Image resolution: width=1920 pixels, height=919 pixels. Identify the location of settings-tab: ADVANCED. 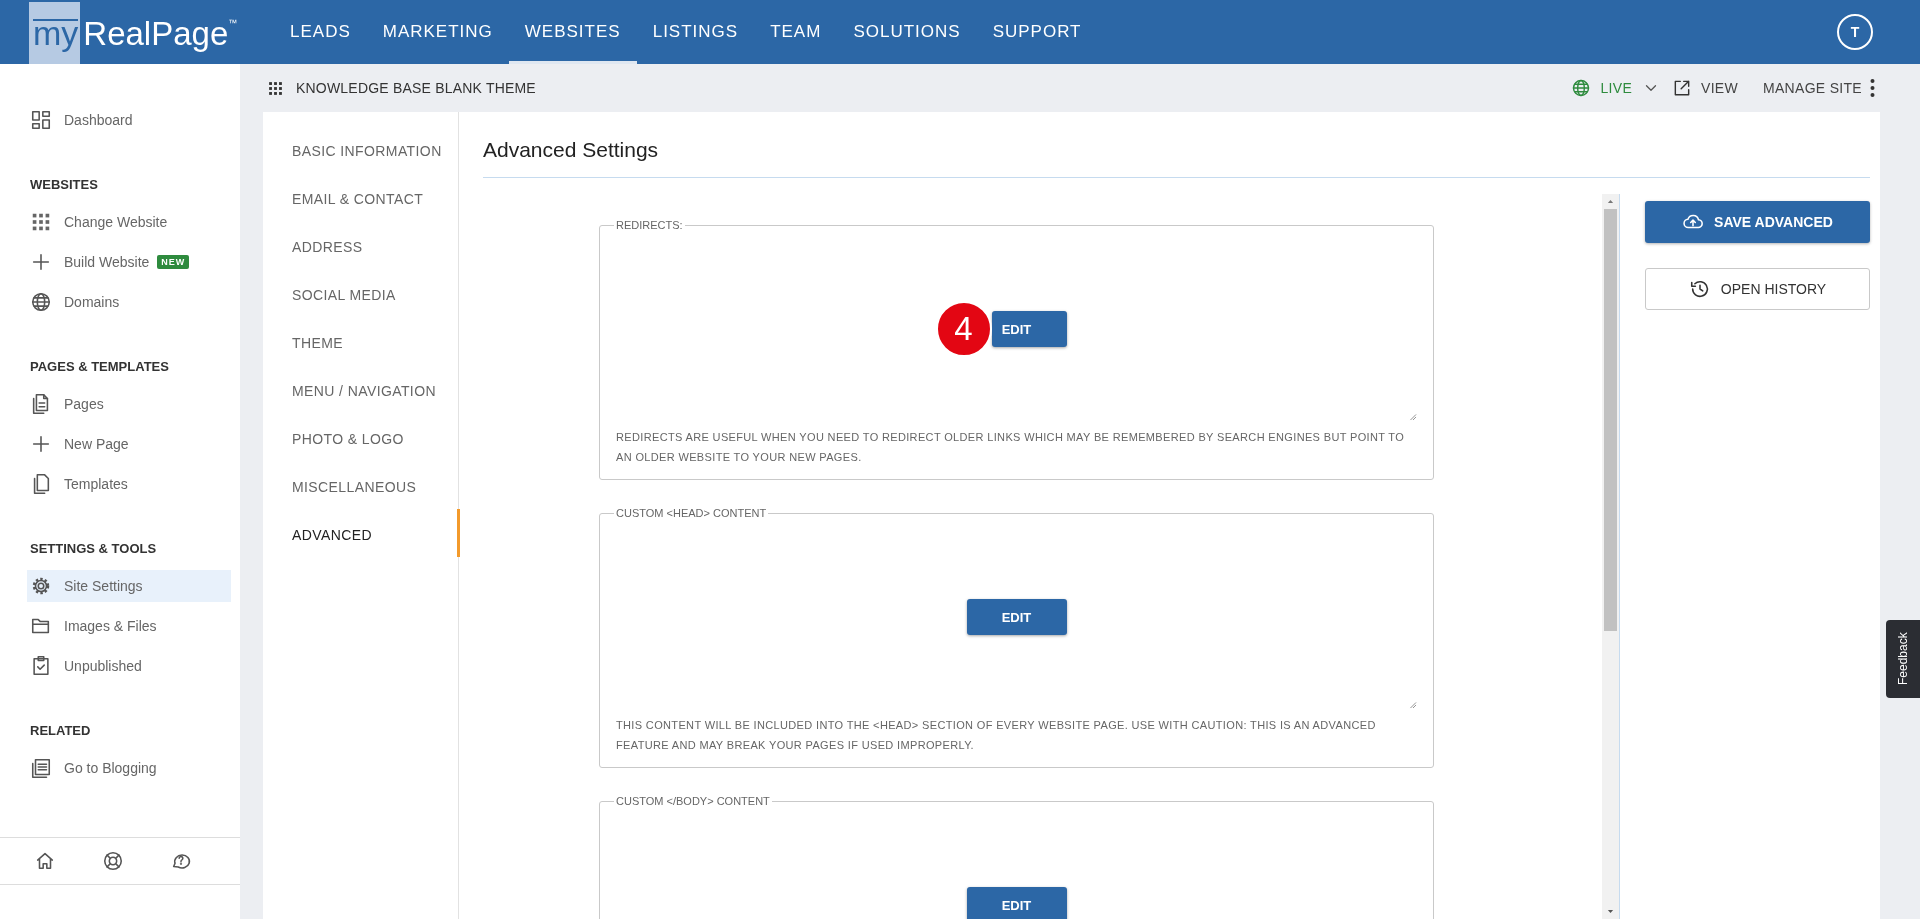
(361, 533).